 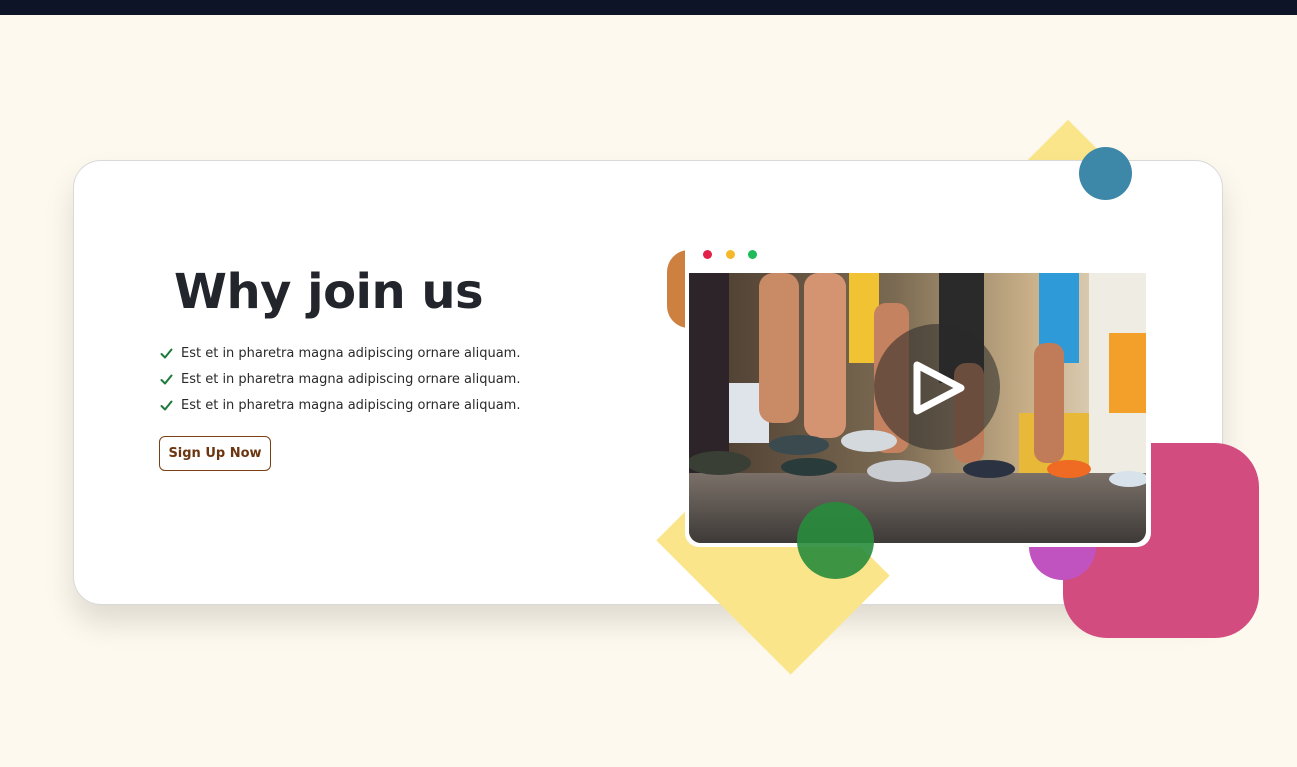 I want to click on window-dot-red, so click(x=707, y=254).